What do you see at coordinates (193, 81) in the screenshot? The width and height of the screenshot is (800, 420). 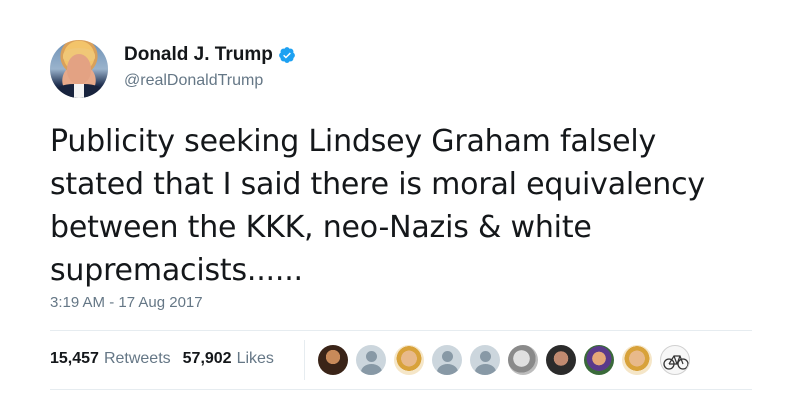 I see `user-handle: @realDonaldTrump` at bounding box center [193, 81].